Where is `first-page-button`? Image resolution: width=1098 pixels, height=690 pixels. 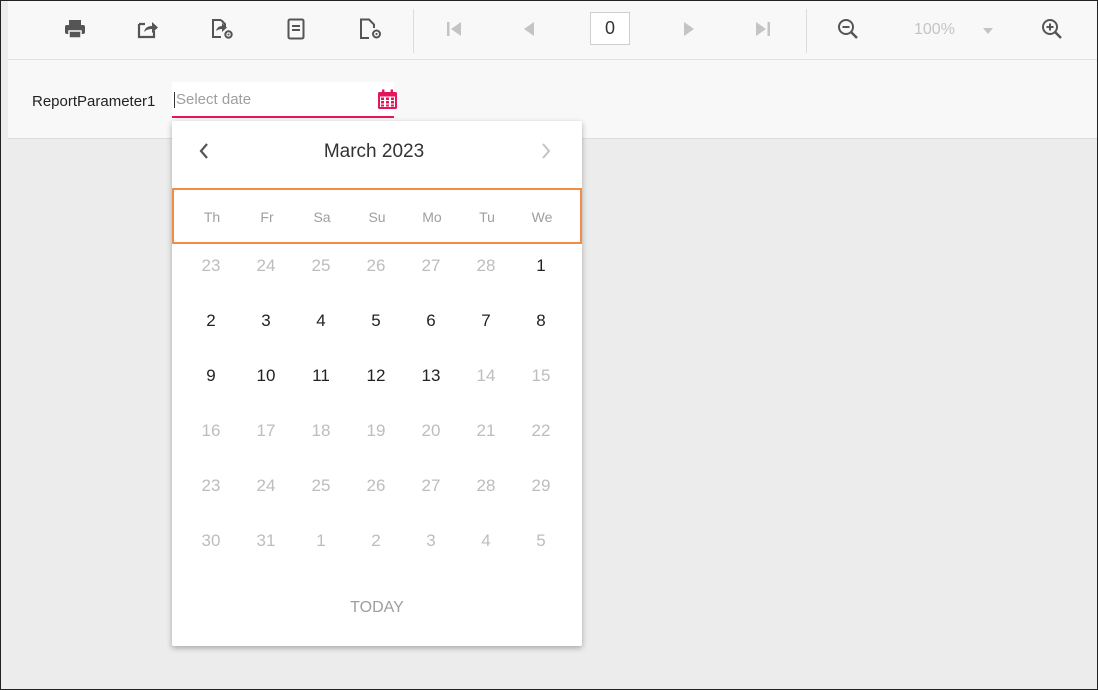
first-page-button is located at coordinates (454, 29).